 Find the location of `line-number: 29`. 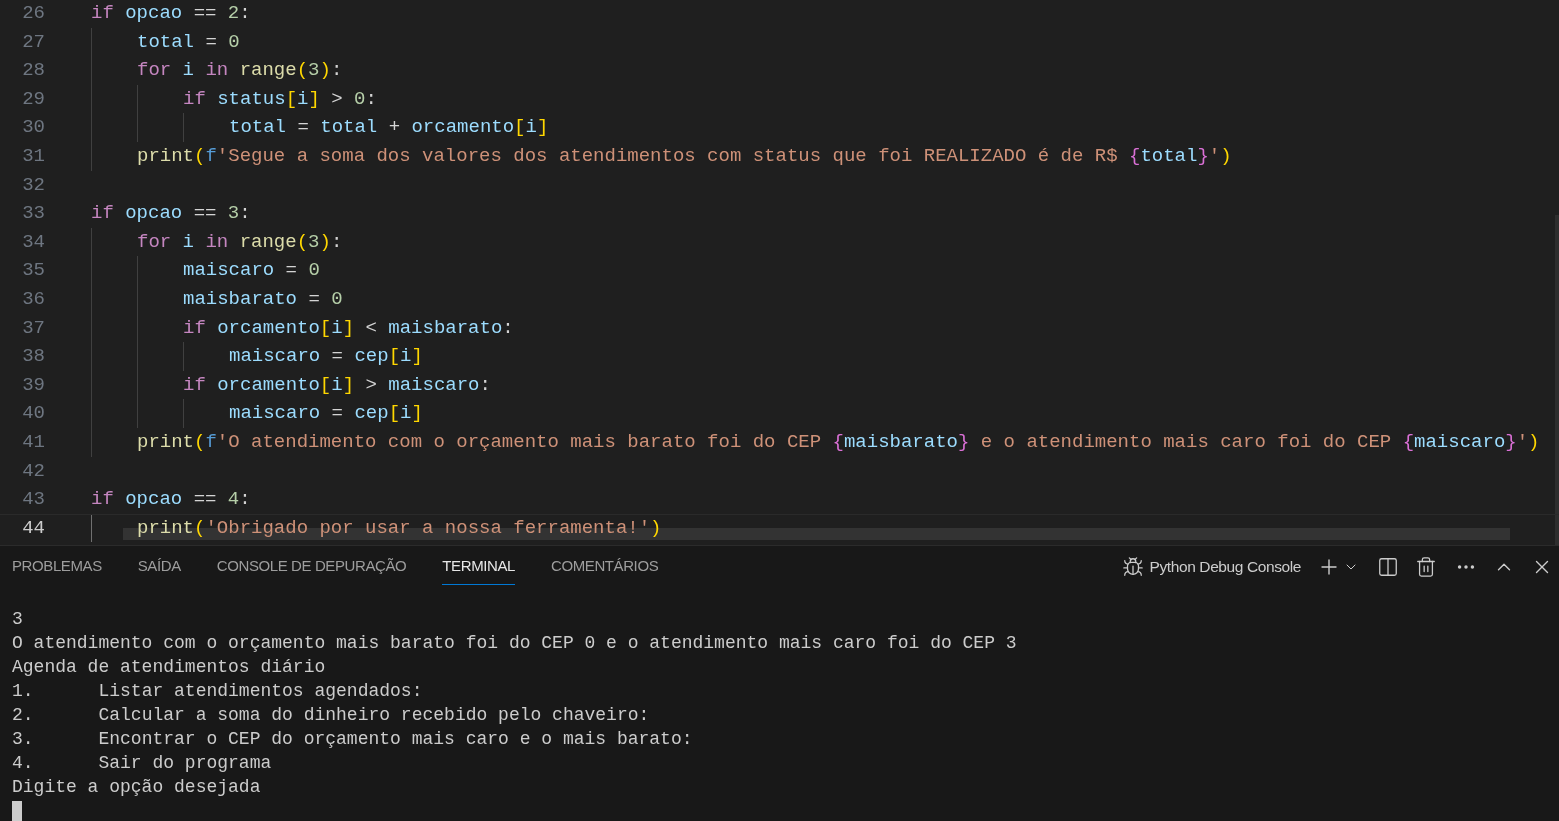

line-number: 29 is located at coordinates (33, 99).